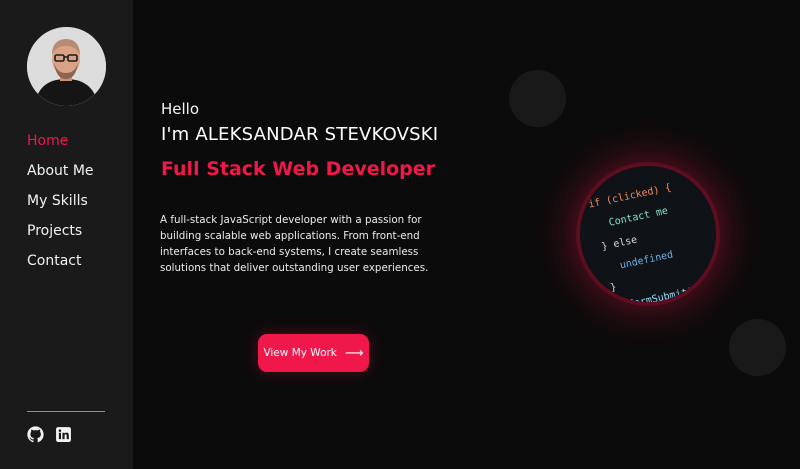  What do you see at coordinates (57, 201) in the screenshot?
I see `nav-item-my-skills: My Skills` at bounding box center [57, 201].